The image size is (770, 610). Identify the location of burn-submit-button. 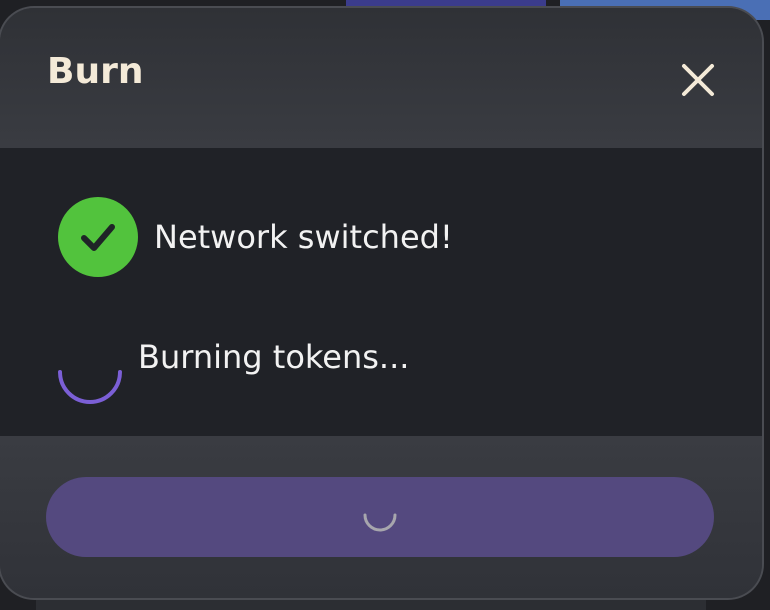
(380, 517).